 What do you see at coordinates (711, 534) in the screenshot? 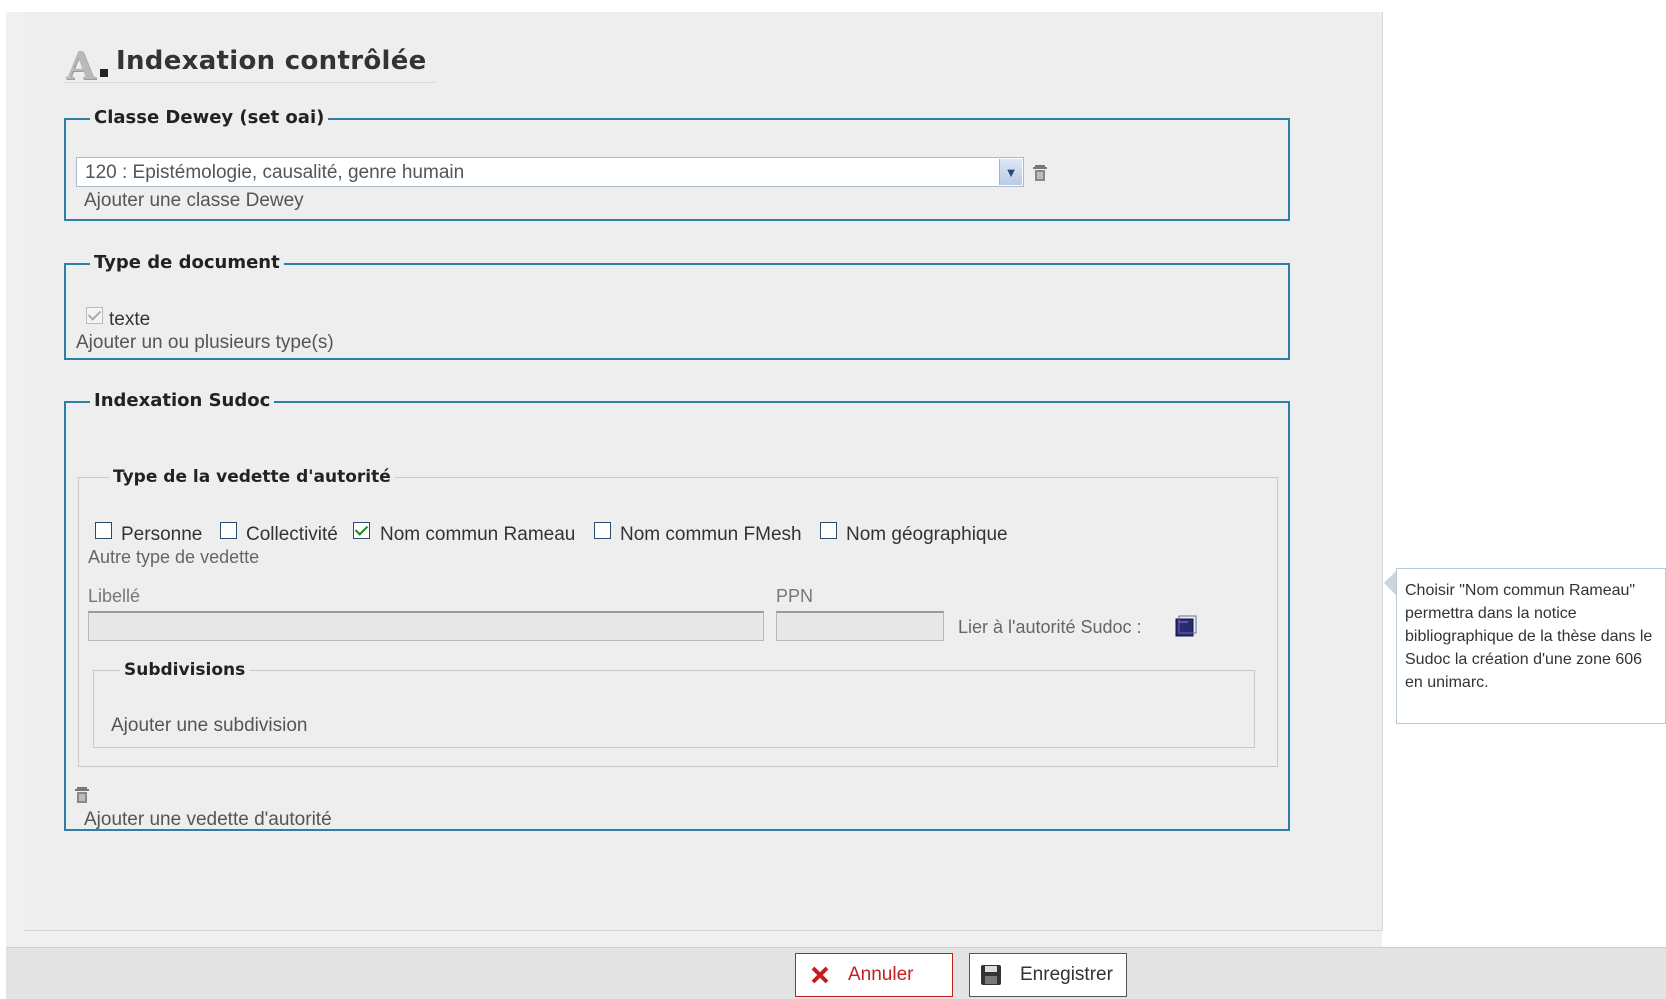
I see `label-nom-commun-fmesh: Nom commun FMesh` at bounding box center [711, 534].